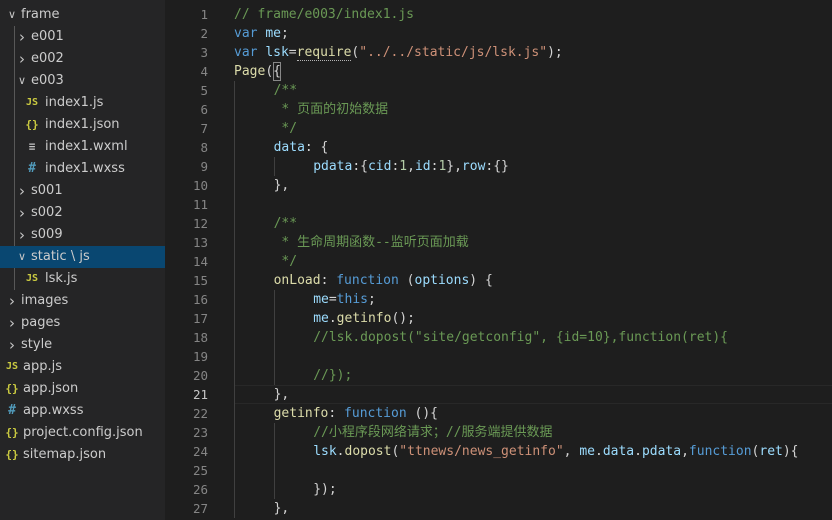 This screenshot has width=832, height=520. What do you see at coordinates (82, 191) in the screenshot?
I see `tree-folder-s001: › s001` at bounding box center [82, 191].